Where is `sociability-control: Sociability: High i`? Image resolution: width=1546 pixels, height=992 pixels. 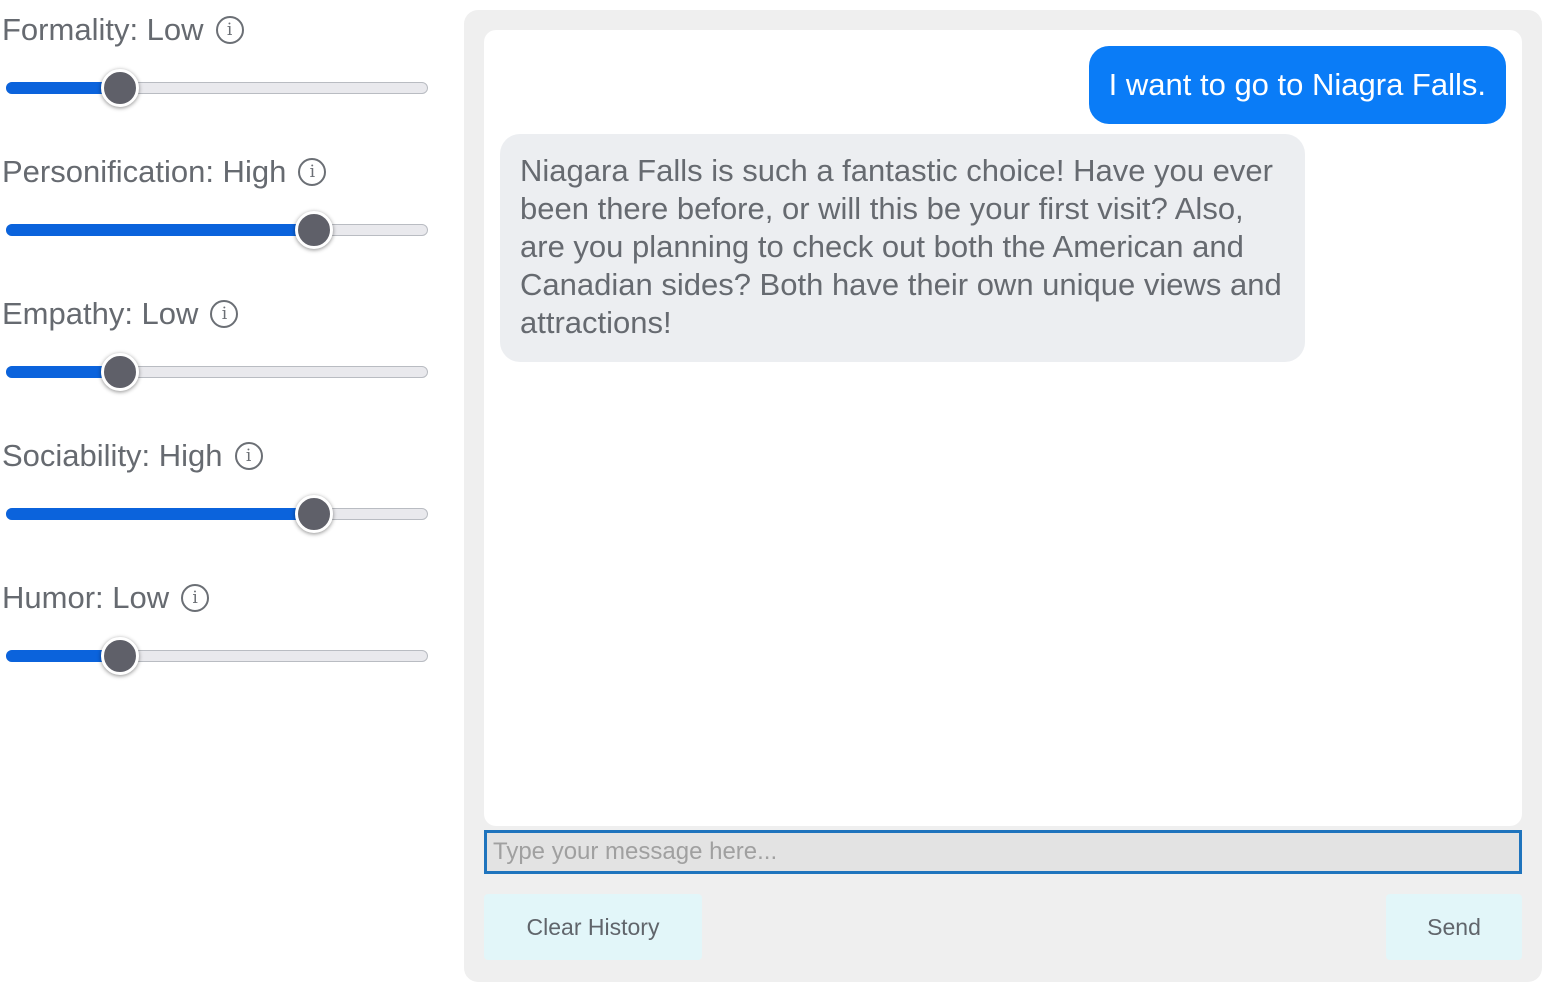
sociability-control: Sociability: High i is located at coordinates (220, 497).